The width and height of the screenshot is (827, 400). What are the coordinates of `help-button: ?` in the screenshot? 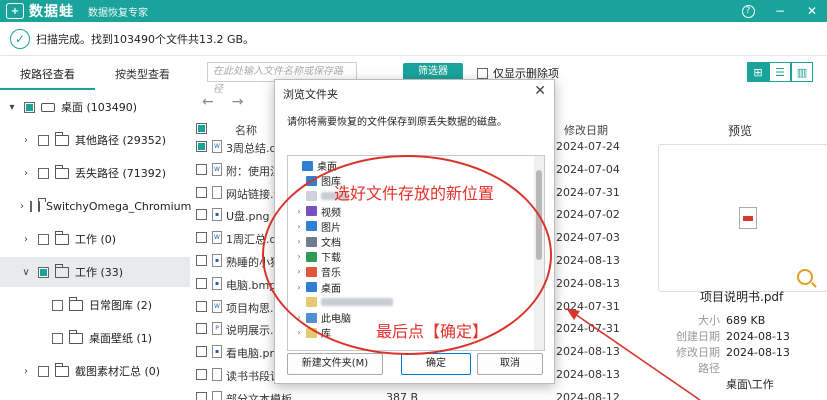 It's located at (748, 11).